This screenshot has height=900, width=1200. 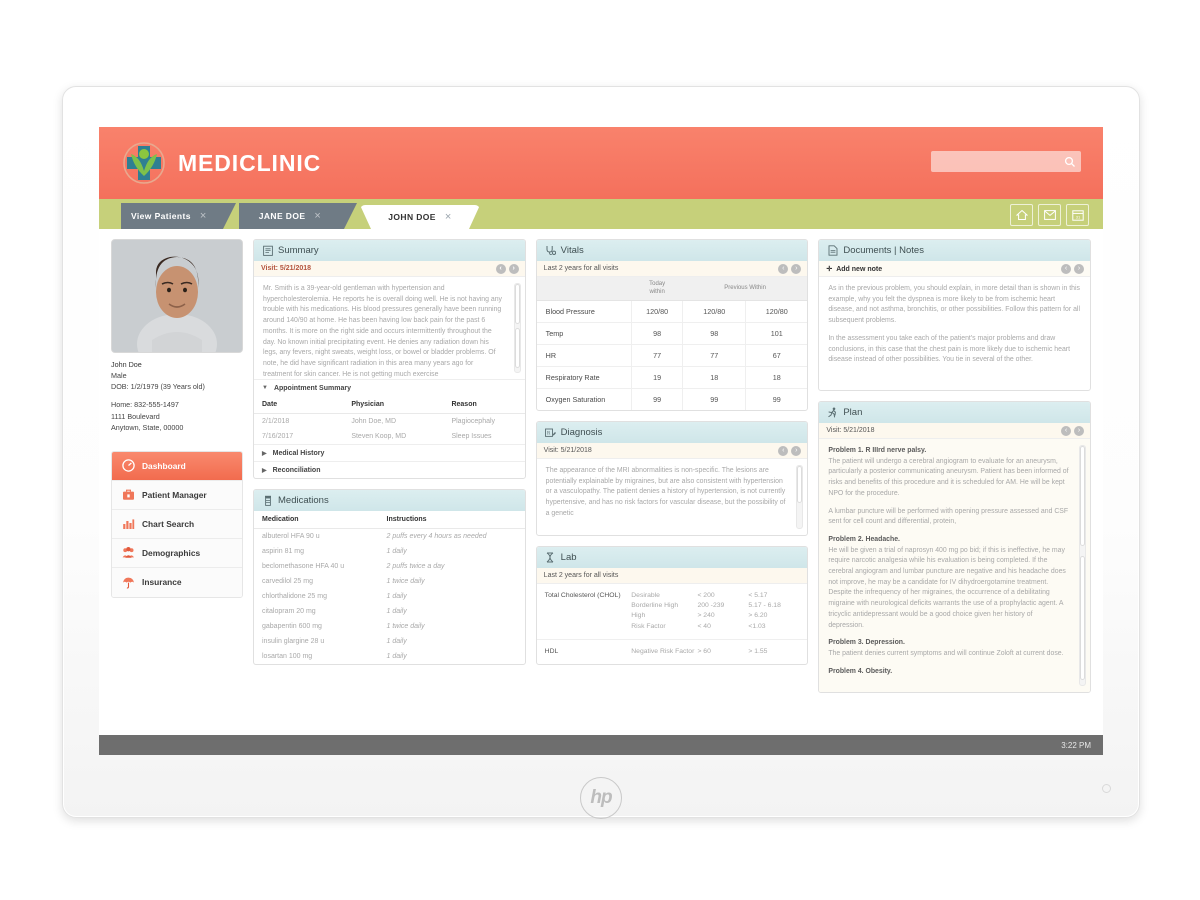 I want to click on search-box, so click(x=1006, y=161).